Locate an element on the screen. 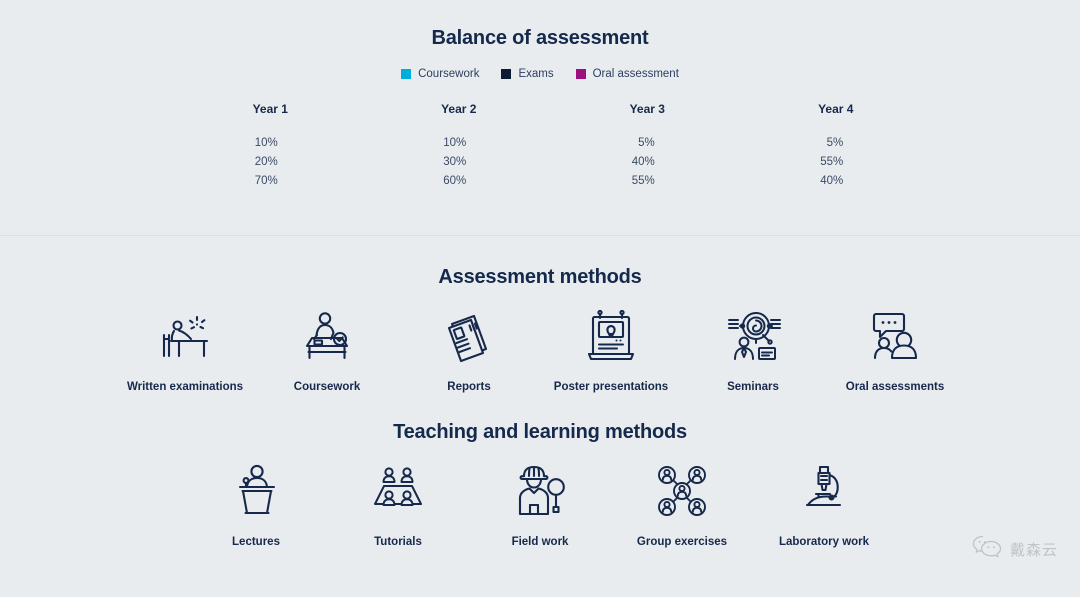 The width and height of the screenshot is (1080, 597). microscope-icon is located at coordinates (824, 491).